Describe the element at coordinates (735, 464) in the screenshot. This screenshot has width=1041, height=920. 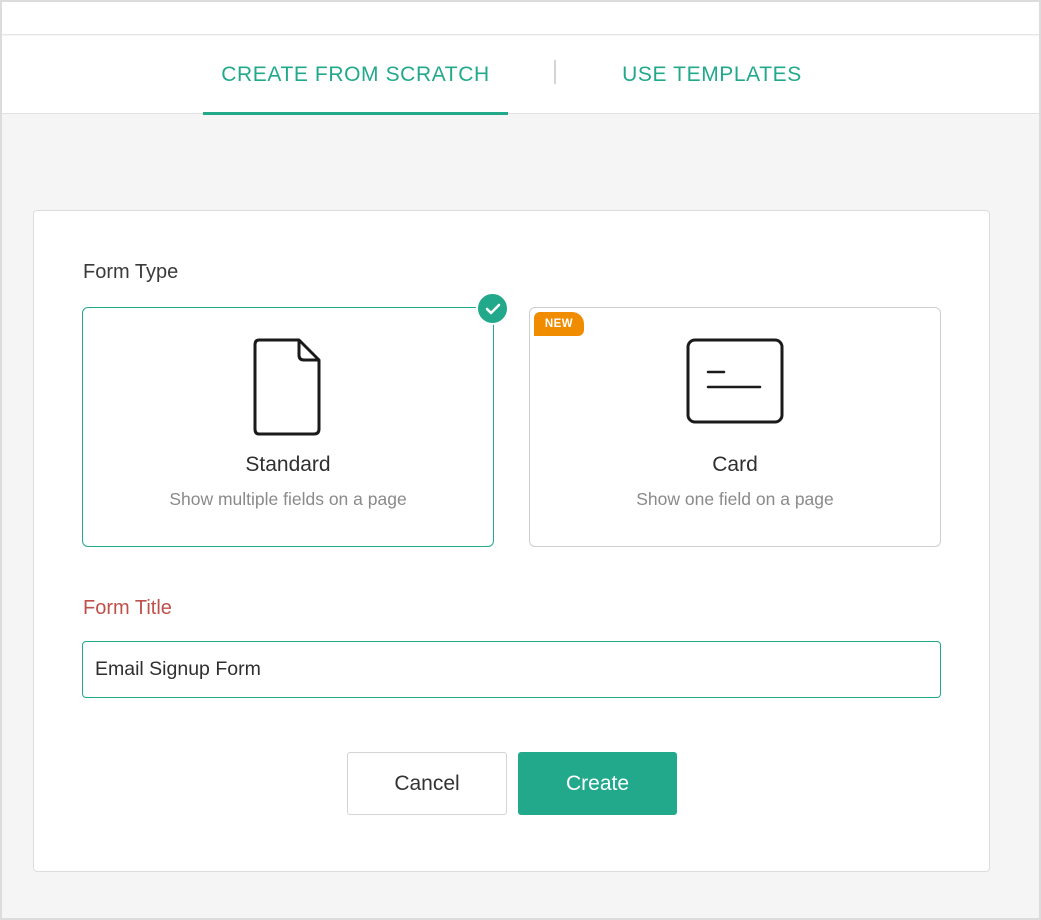
I see `option-title: Card` at that location.